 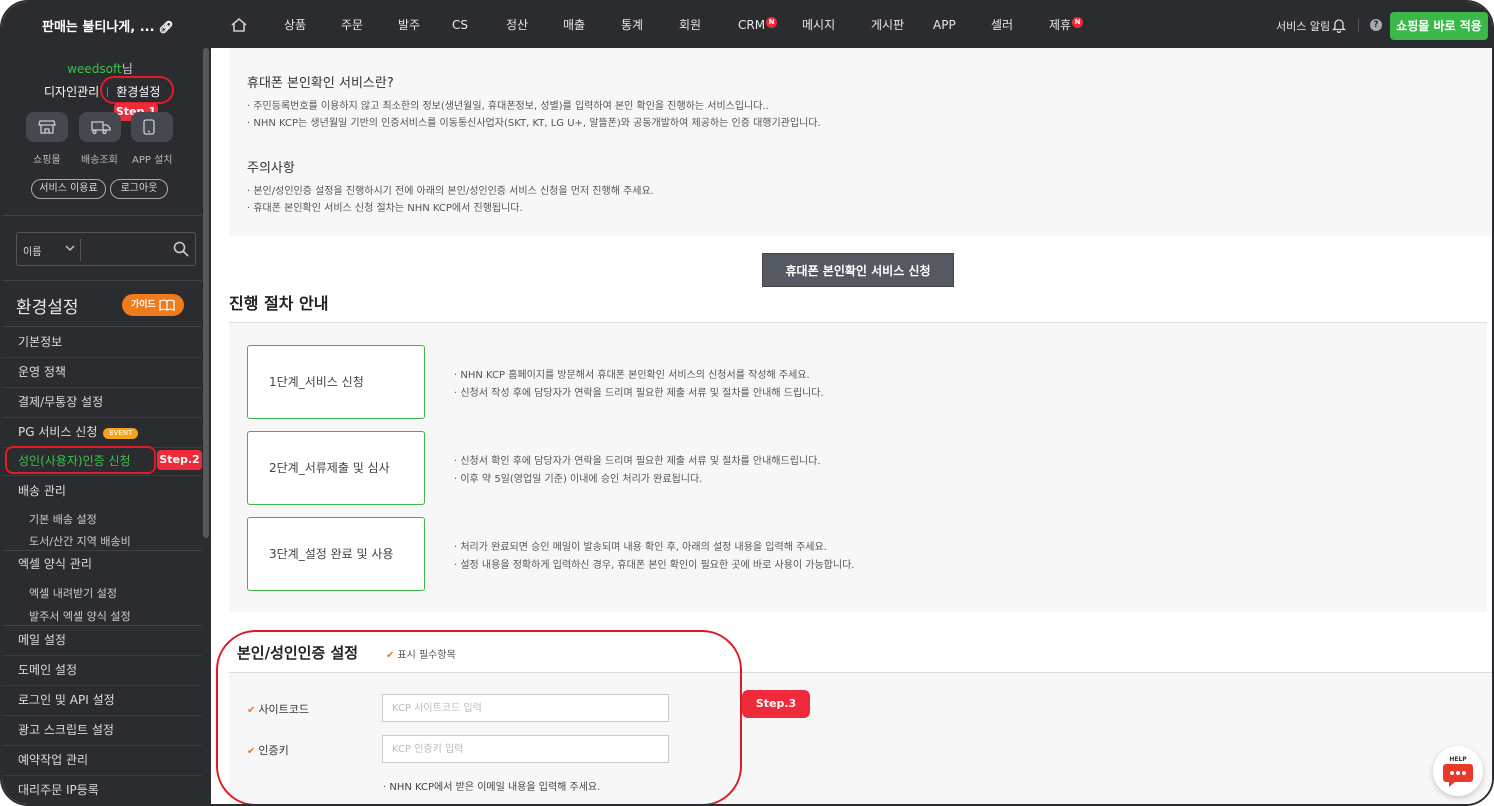 I want to click on nav-item-label: 회원, so click(x=690, y=25).